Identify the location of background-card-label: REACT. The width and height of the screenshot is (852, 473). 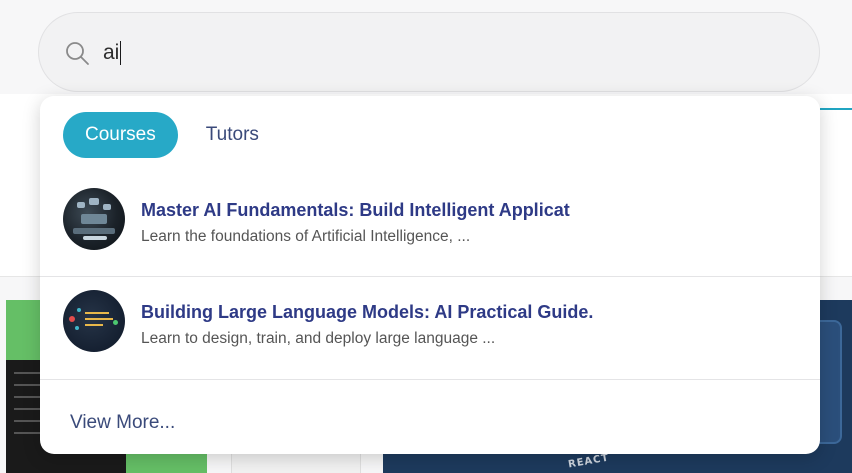
(589, 461).